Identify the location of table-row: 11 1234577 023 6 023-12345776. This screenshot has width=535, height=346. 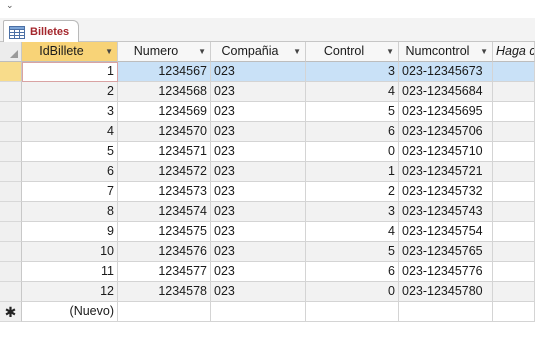
(267, 272).